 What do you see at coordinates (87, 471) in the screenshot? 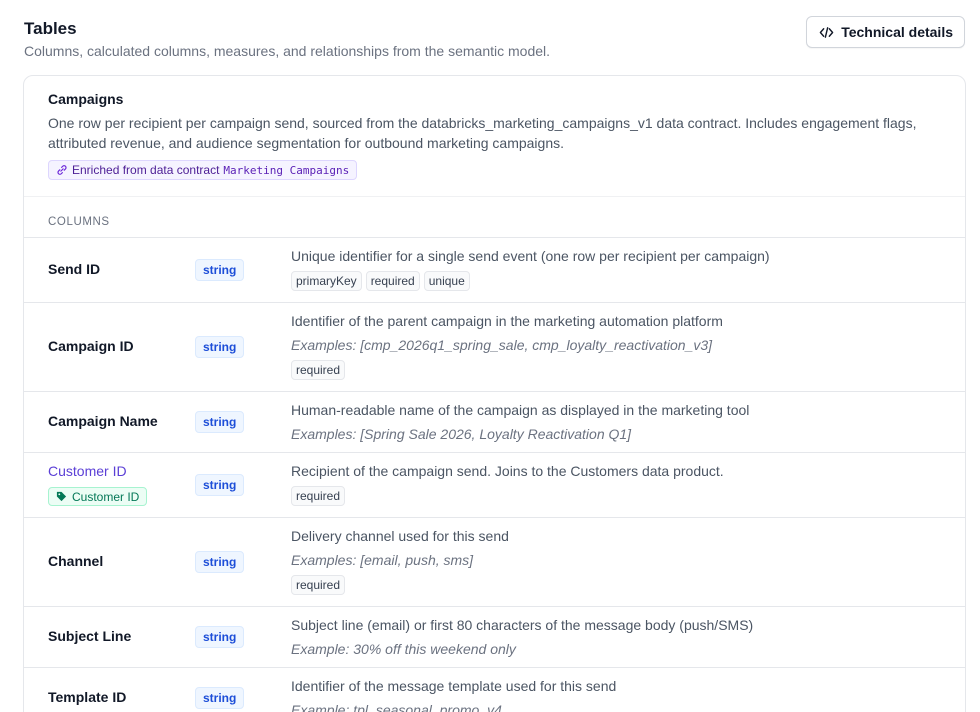
I see `column-name-link: Customer ID` at bounding box center [87, 471].